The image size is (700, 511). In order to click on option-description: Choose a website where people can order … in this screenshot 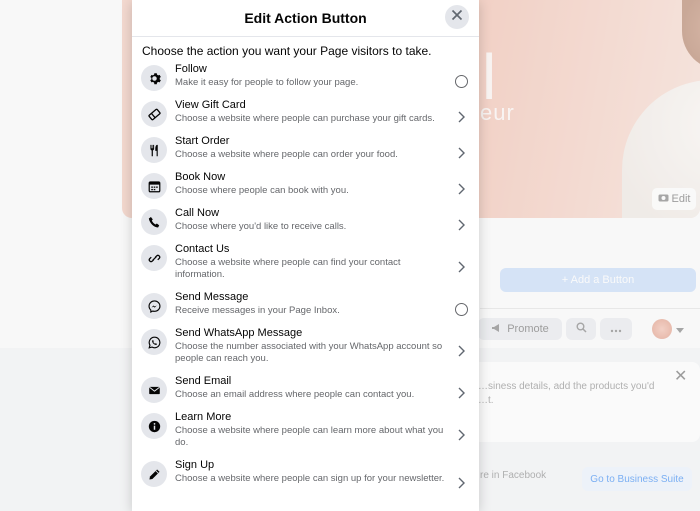, I will do `click(286, 154)`.